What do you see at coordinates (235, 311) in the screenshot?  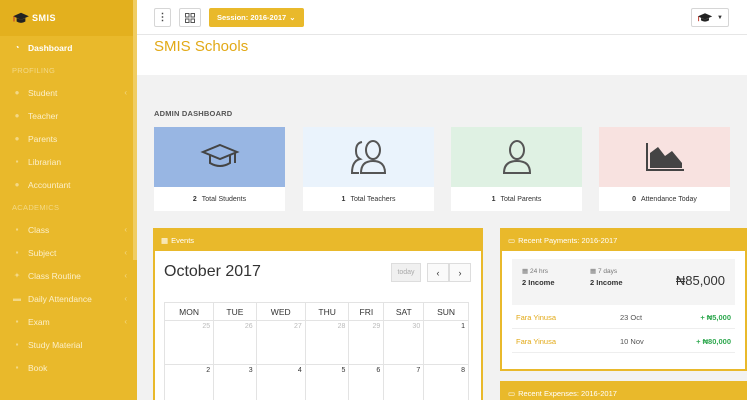 I see `weekday-header: TUE` at bounding box center [235, 311].